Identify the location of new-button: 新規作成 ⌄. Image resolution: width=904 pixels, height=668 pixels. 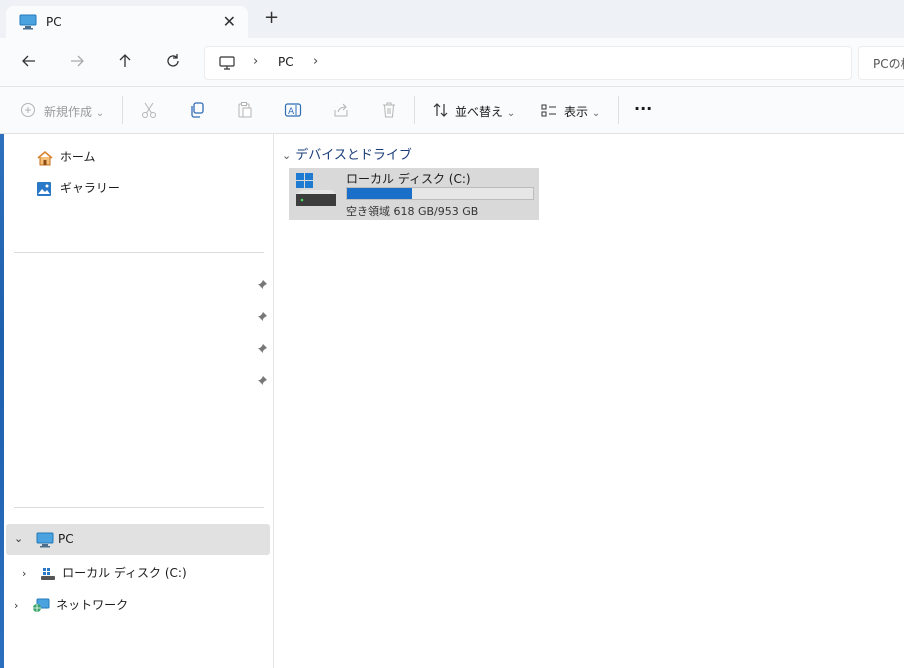
(74, 111).